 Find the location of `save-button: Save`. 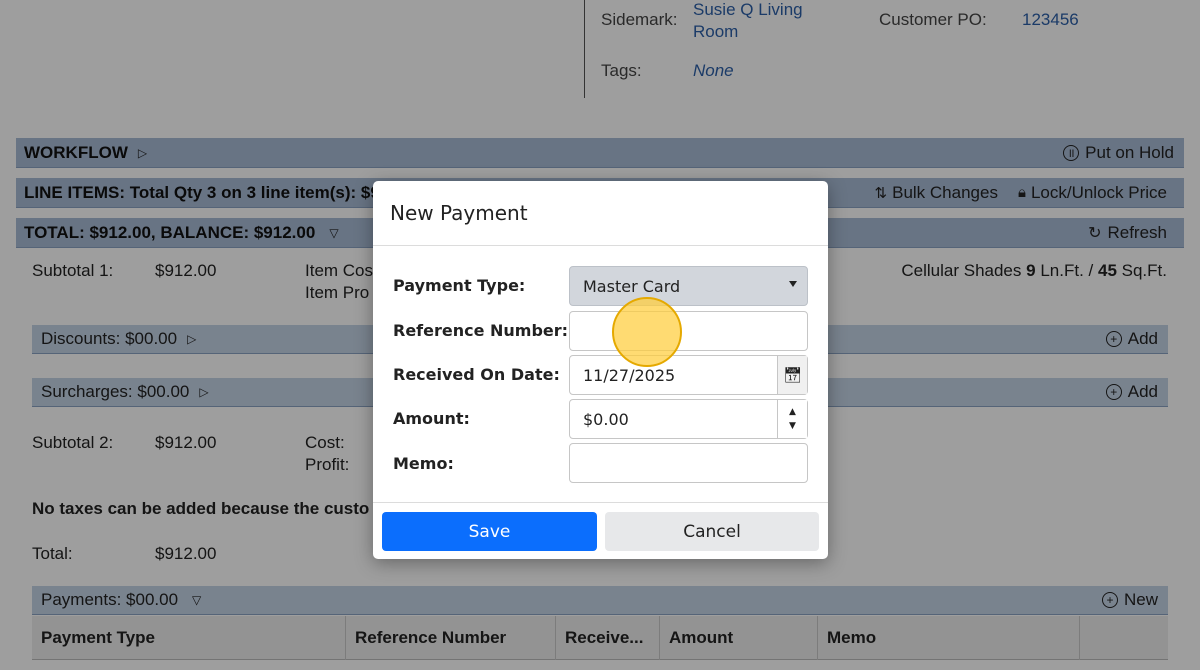

save-button: Save is located at coordinates (489, 531).